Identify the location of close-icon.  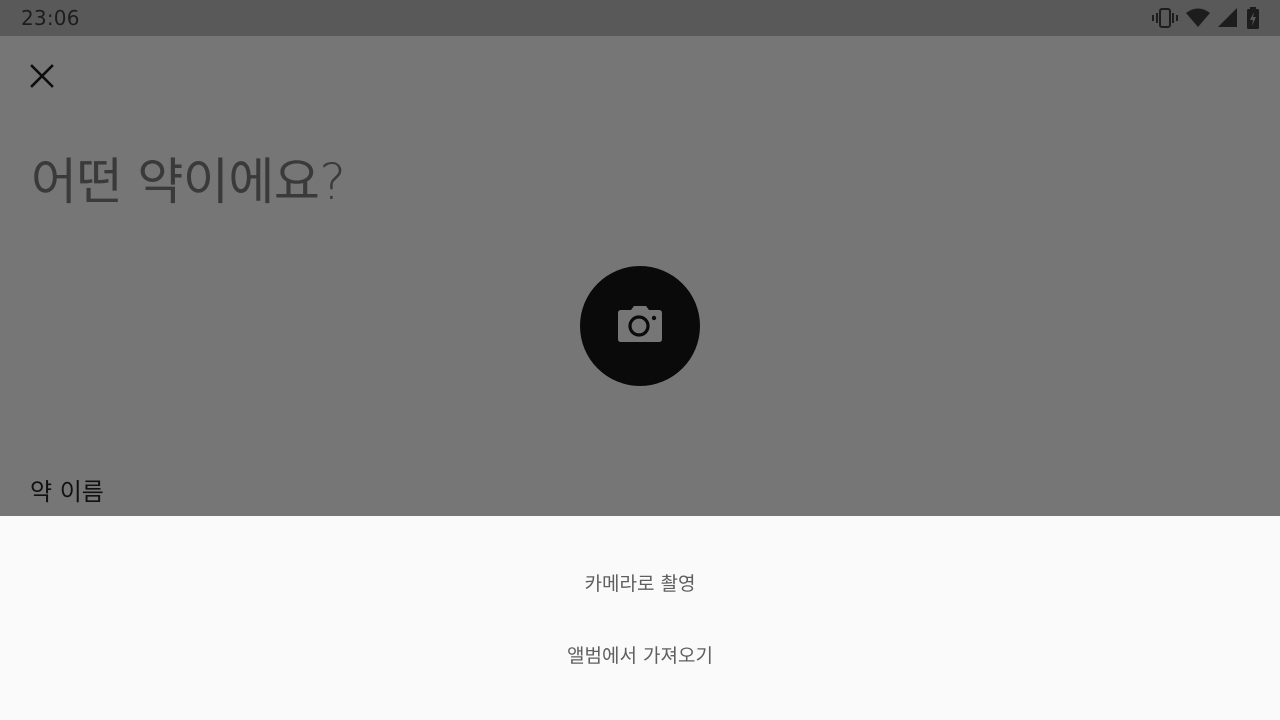
(42, 78).